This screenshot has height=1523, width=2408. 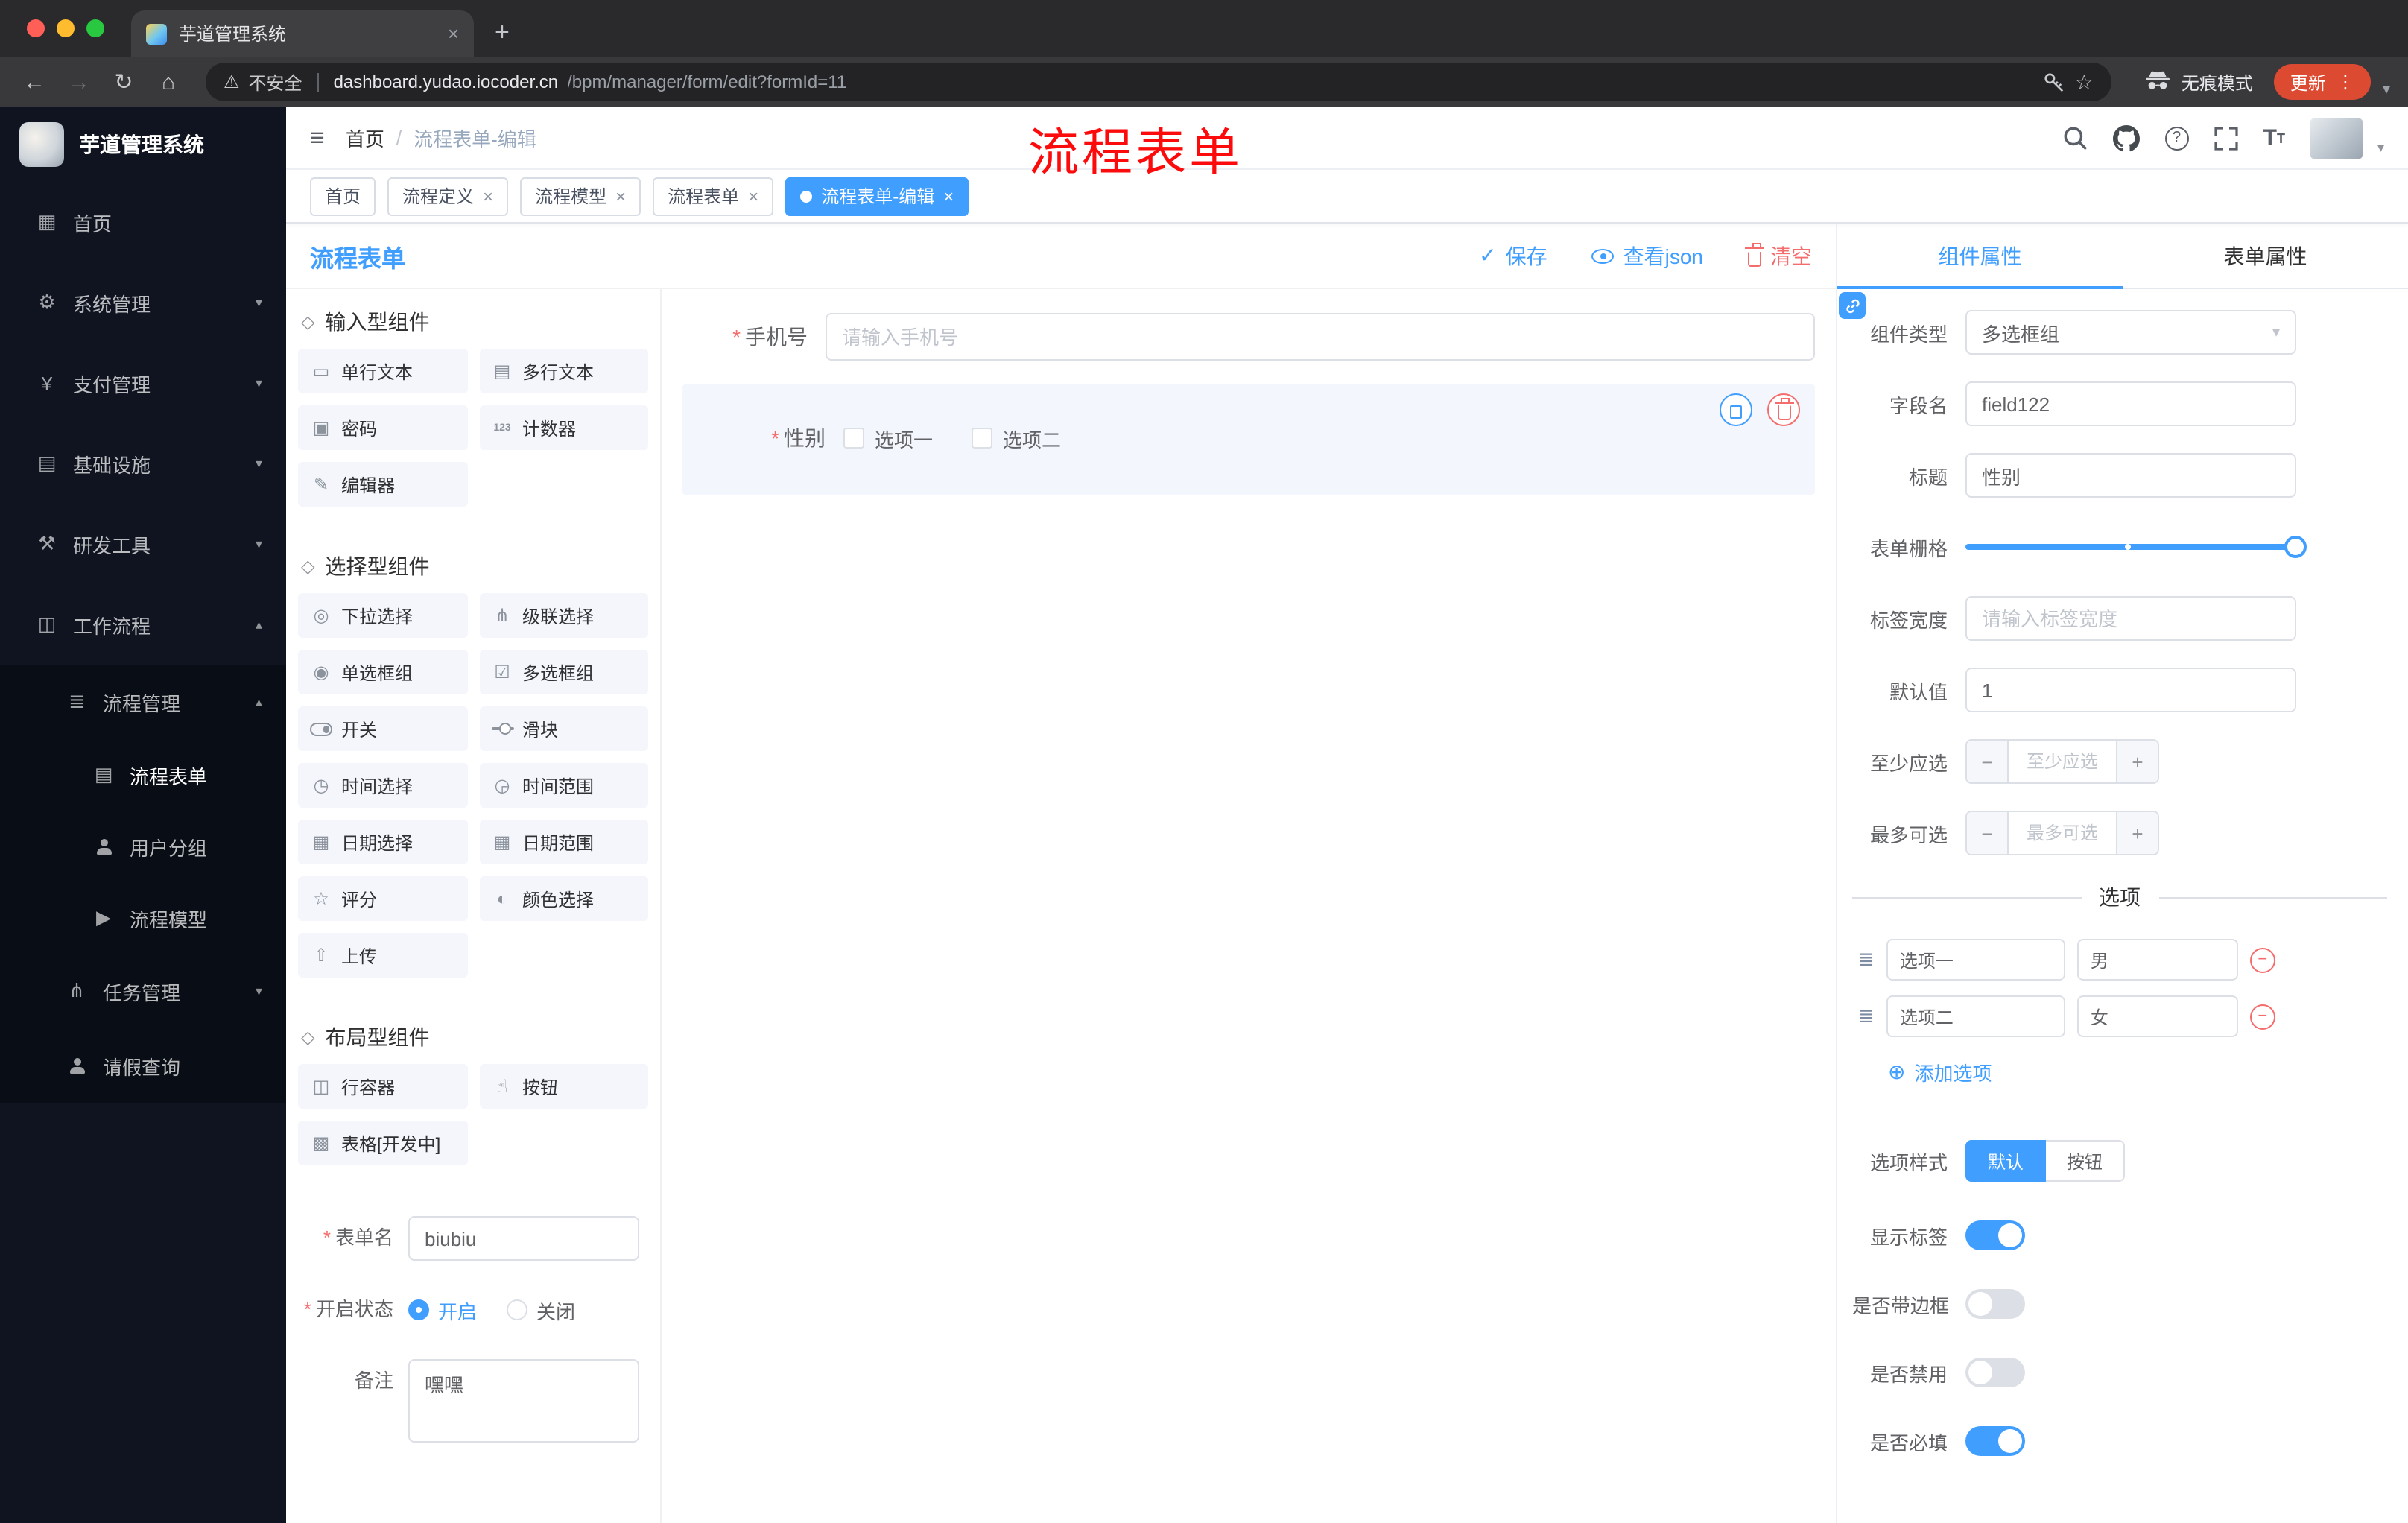 What do you see at coordinates (877, 196) in the screenshot?
I see `tag-process-form-edit: 流程表单-编辑 ×` at bounding box center [877, 196].